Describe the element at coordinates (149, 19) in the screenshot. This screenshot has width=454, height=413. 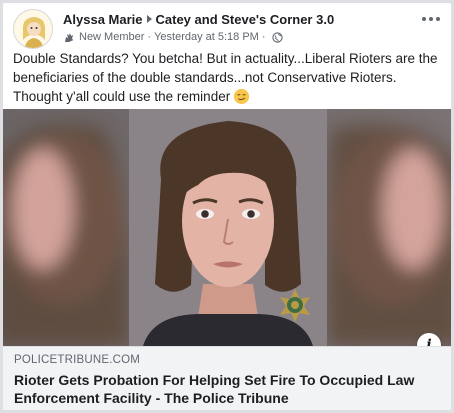
I see `shared-to-arrow-icon` at that location.